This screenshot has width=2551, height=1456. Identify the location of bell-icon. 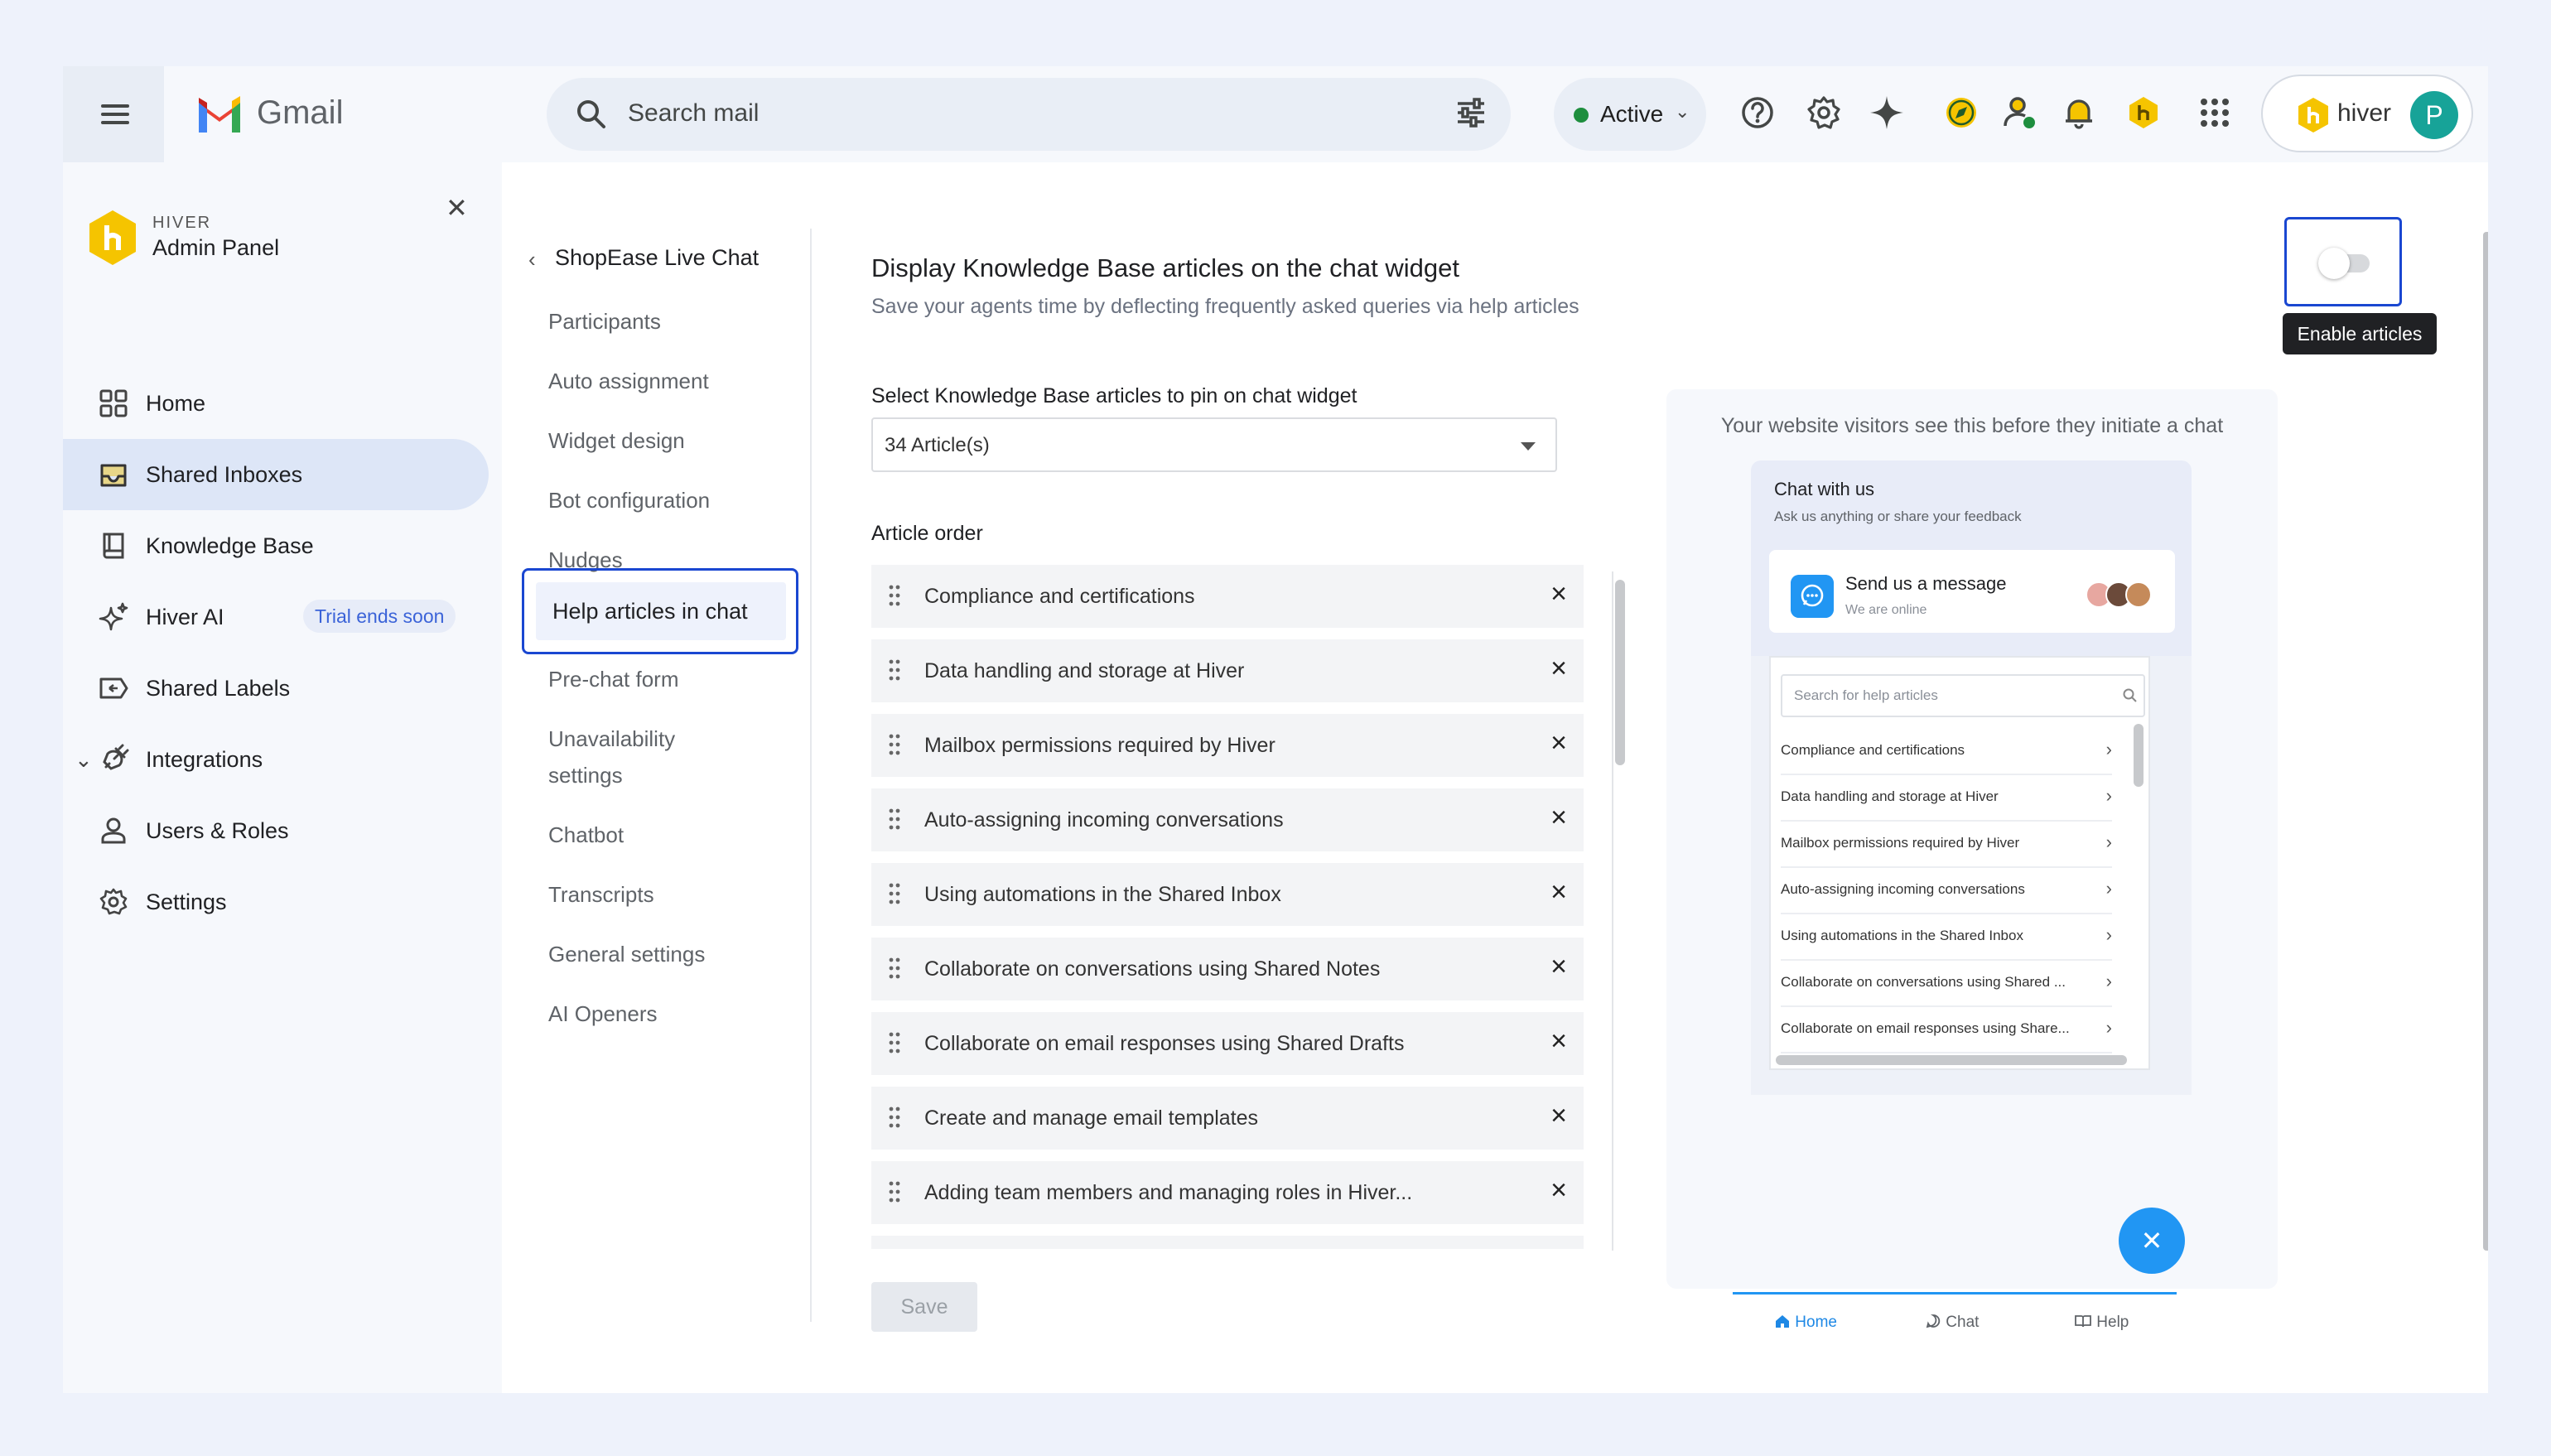
(2079, 112).